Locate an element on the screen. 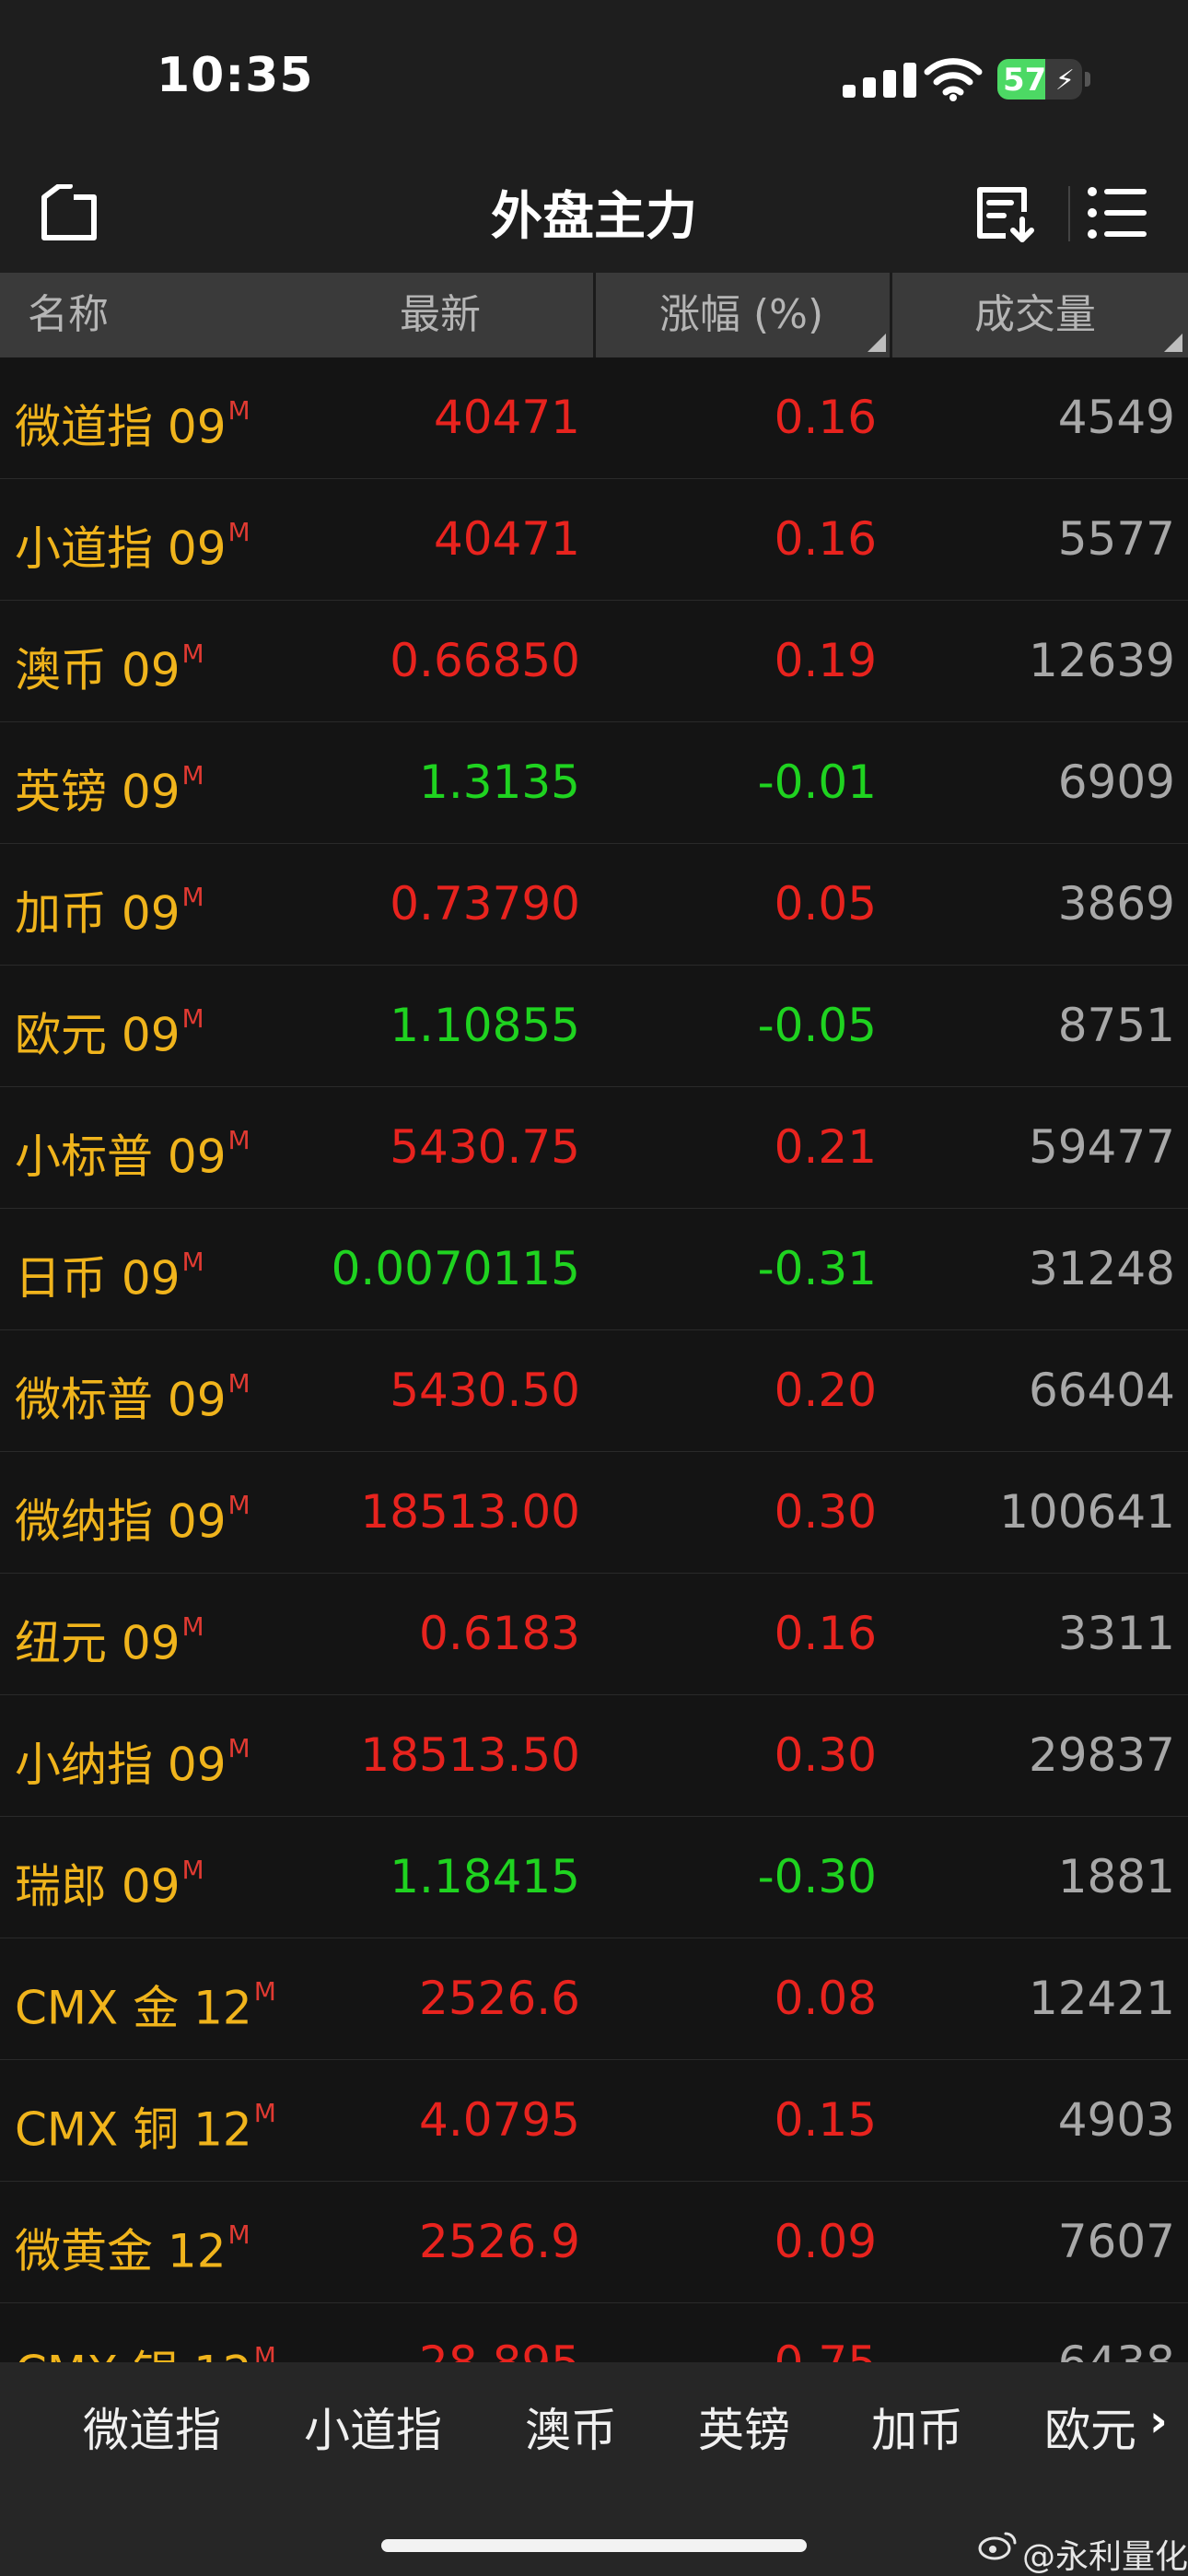 This screenshot has width=1188, height=2576. nav-divider is located at coordinates (1069, 213).